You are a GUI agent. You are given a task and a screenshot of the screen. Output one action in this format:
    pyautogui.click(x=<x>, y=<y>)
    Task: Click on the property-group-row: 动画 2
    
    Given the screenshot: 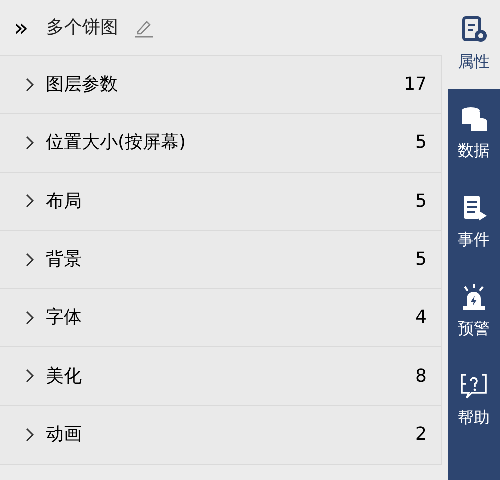 What is the action you would take?
    pyautogui.click(x=220, y=435)
    